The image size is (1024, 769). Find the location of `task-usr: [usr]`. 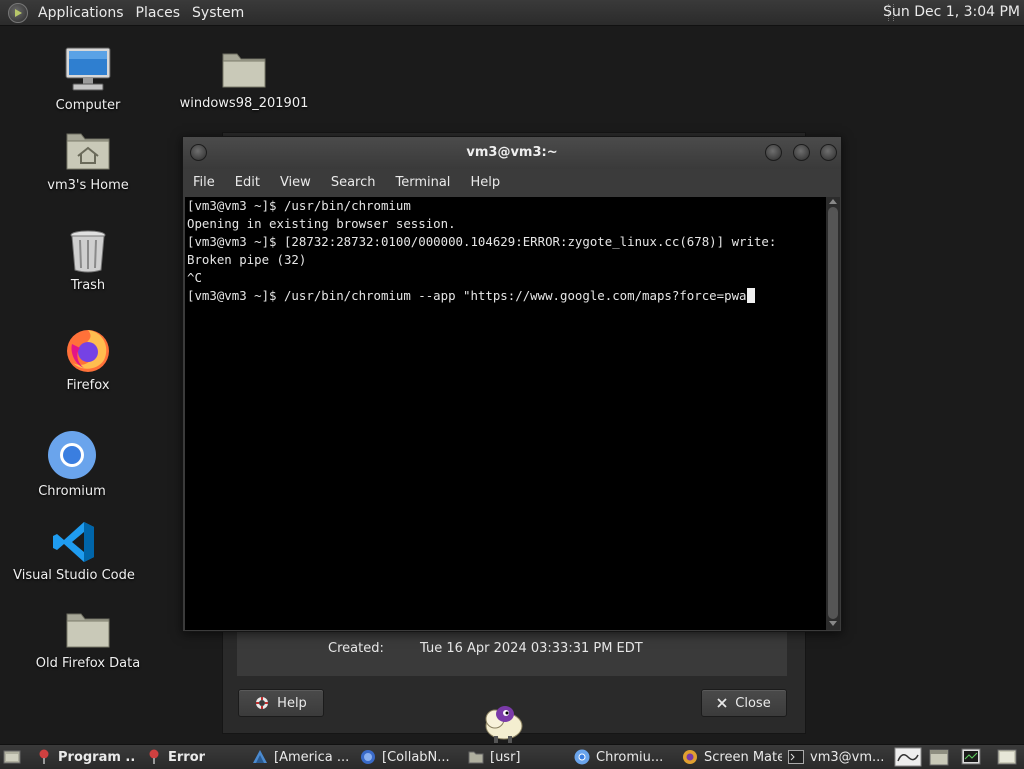

task-usr: [usr] is located at coordinates (518, 757).